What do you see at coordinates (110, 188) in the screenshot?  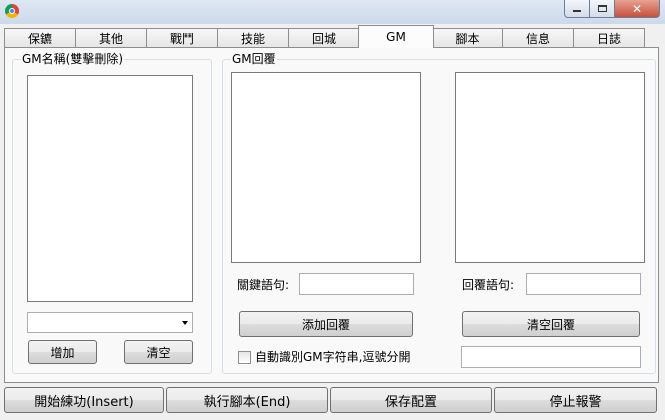 I see `gm-names-list` at bounding box center [110, 188].